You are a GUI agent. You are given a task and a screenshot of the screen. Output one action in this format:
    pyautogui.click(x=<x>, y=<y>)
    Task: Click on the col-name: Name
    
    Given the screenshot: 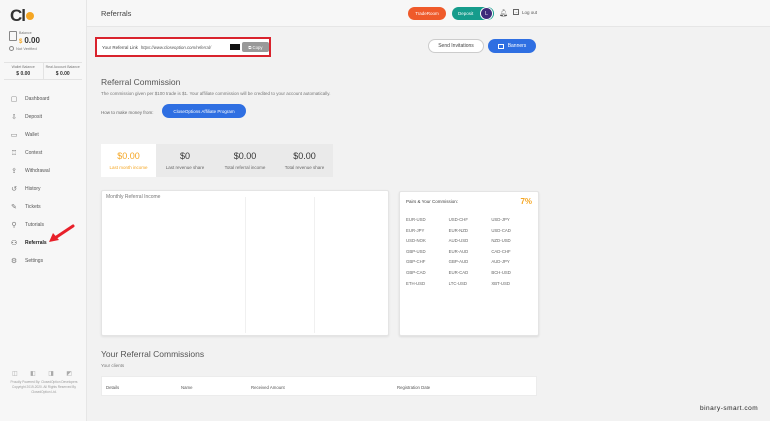 What is the action you would take?
    pyautogui.click(x=186, y=387)
    